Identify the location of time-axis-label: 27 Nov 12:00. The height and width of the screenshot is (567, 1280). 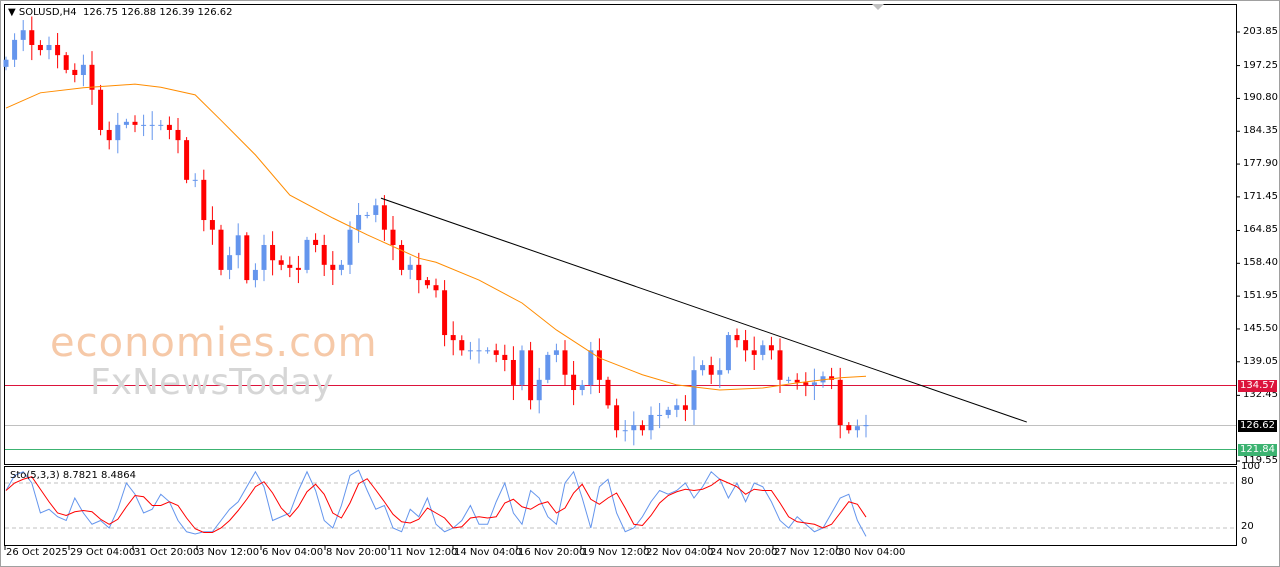
(808, 552).